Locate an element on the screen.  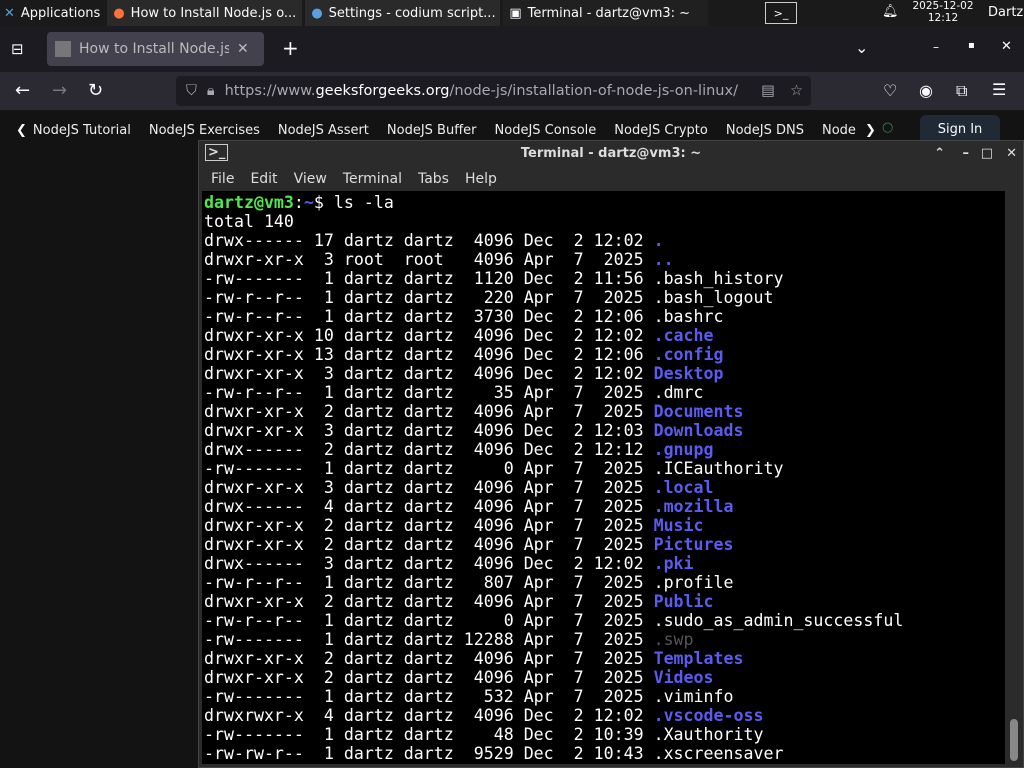
file-name: Documents is located at coordinates (698, 411).